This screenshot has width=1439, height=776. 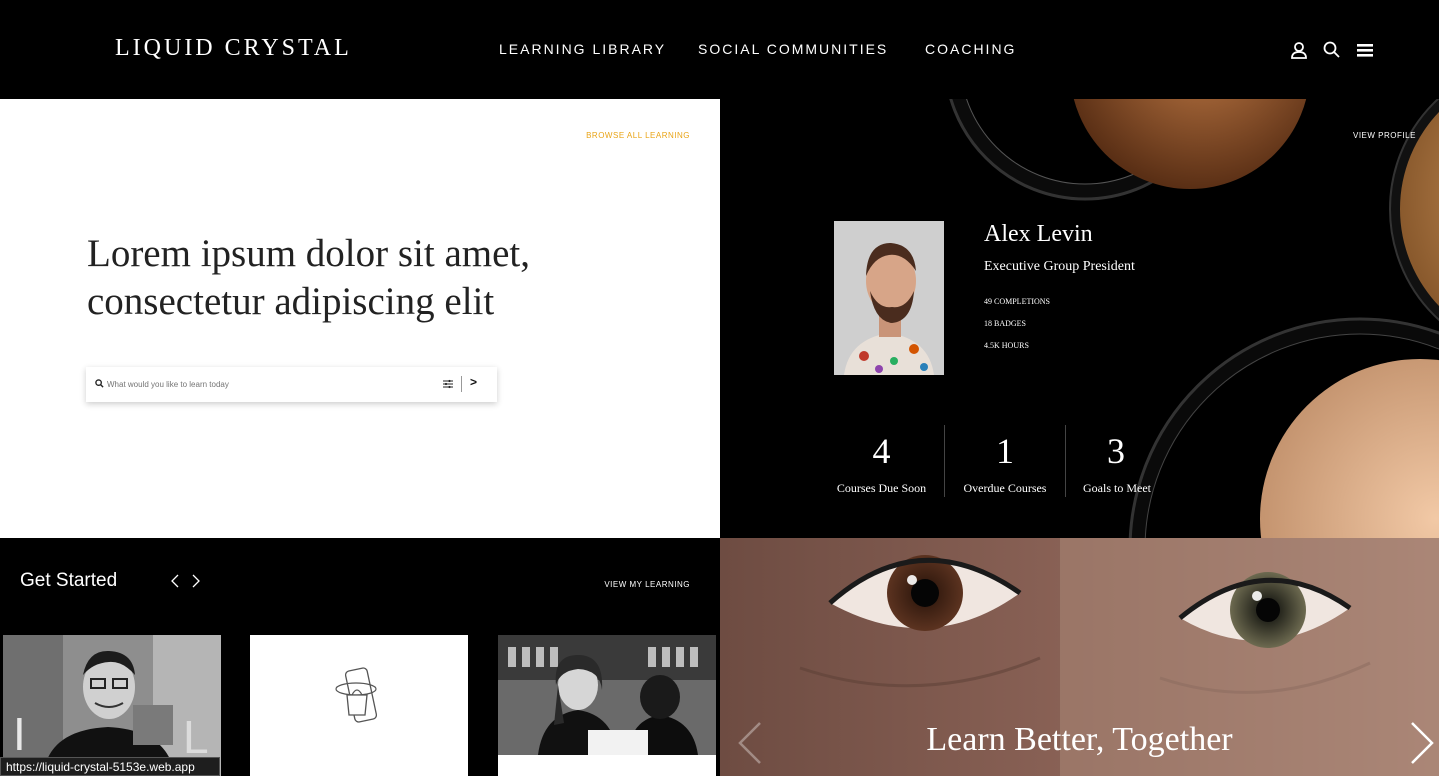 I want to click on card-photo: I L, so click(x=112, y=705).